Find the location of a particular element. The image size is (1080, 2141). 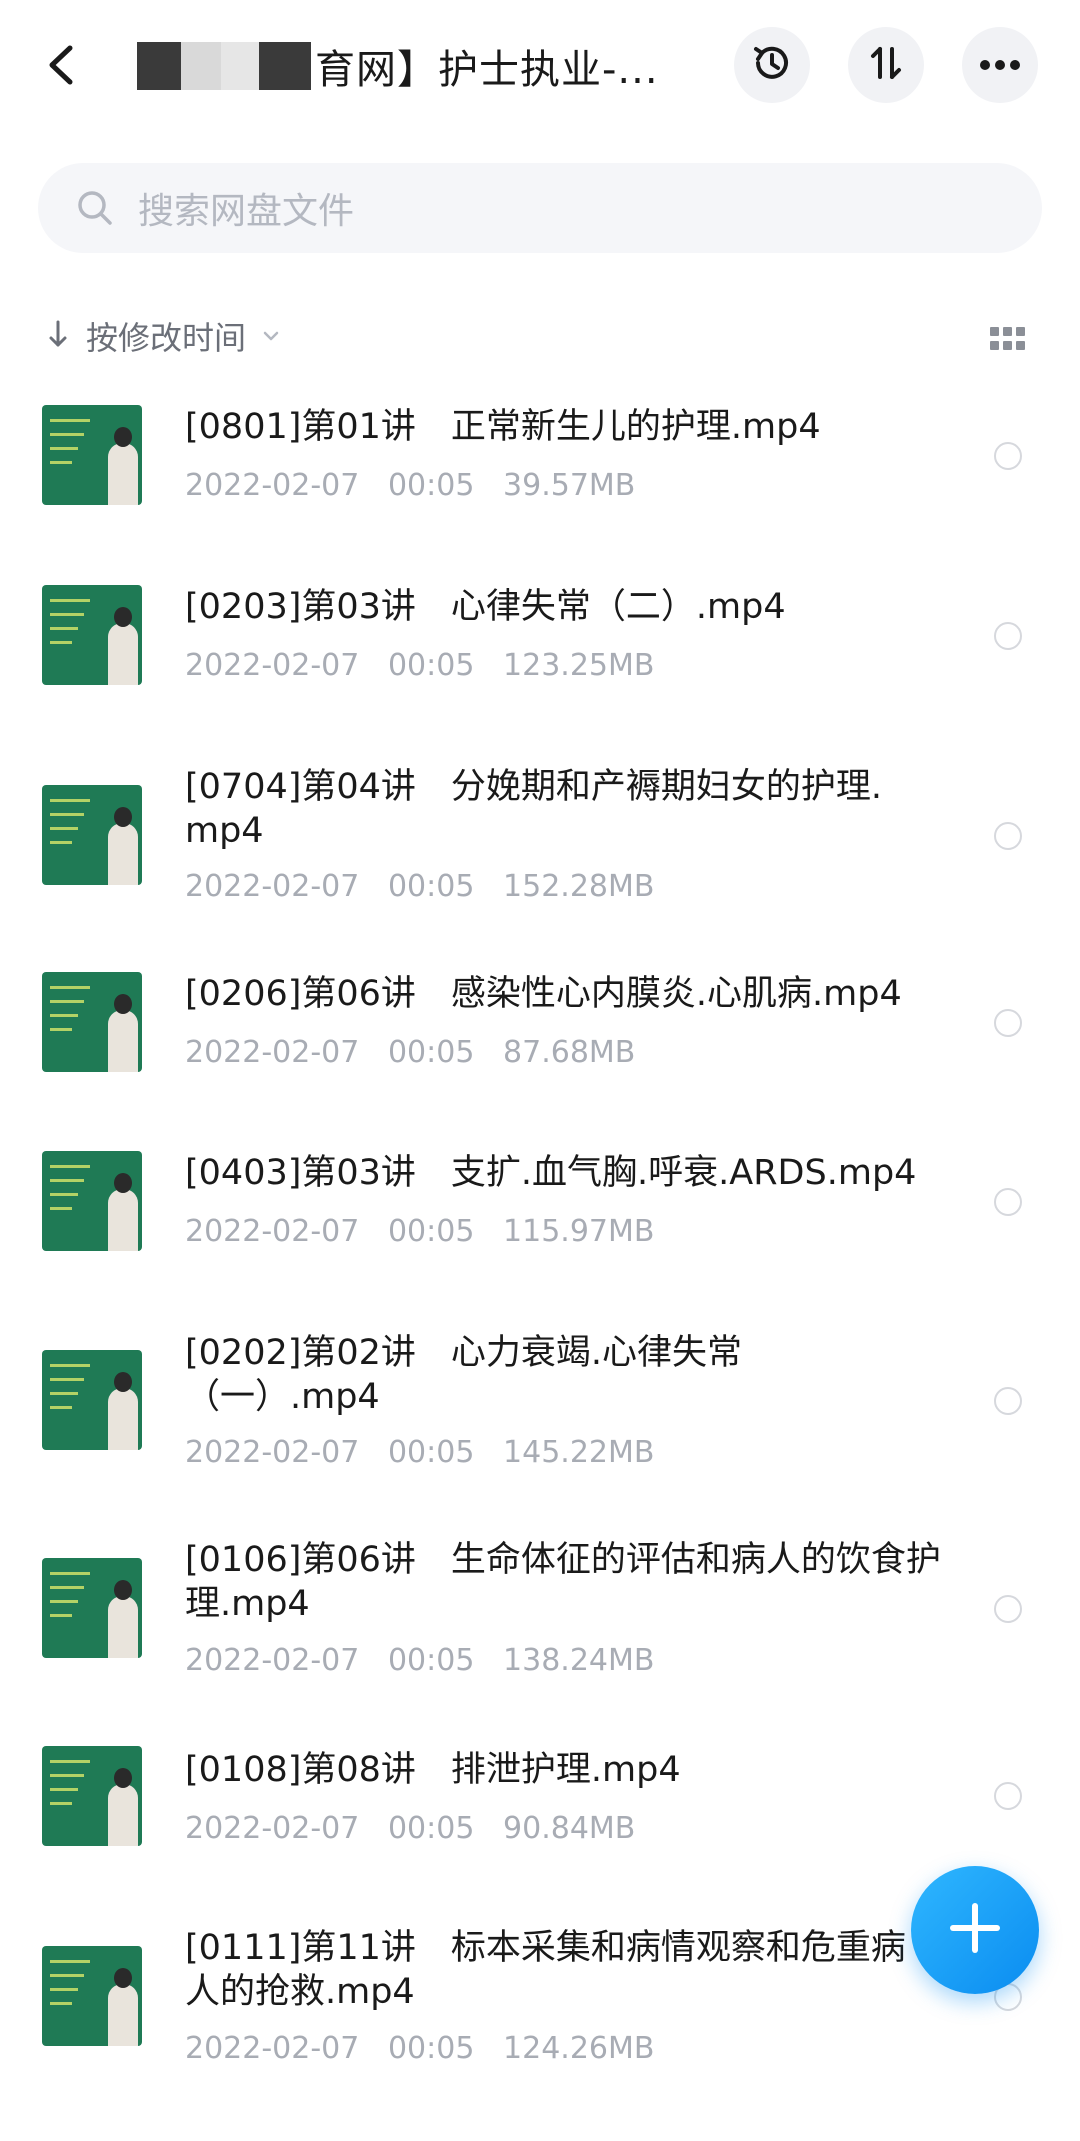

redacted-title-prefix is located at coordinates (224, 66).